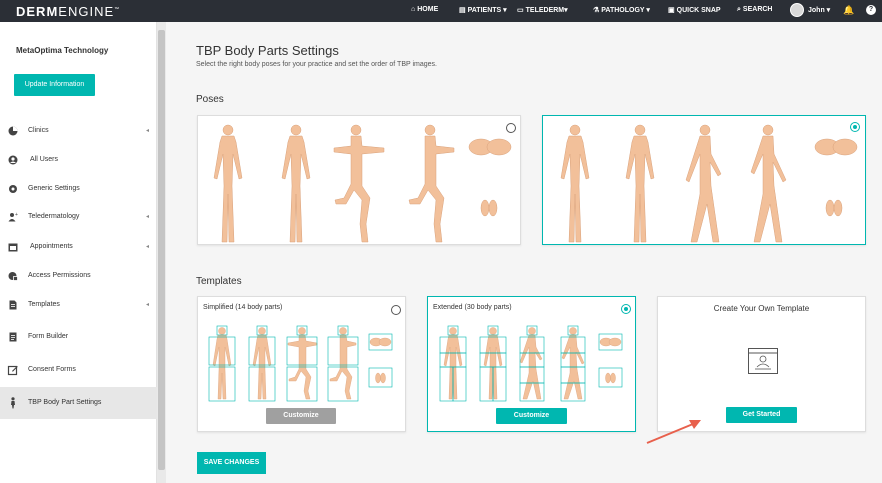 The image size is (882, 483). Describe the element at coordinates (78, 370) in the screenshot. I see `sidebar-item-consent-forms: Consent Forms` at that location.